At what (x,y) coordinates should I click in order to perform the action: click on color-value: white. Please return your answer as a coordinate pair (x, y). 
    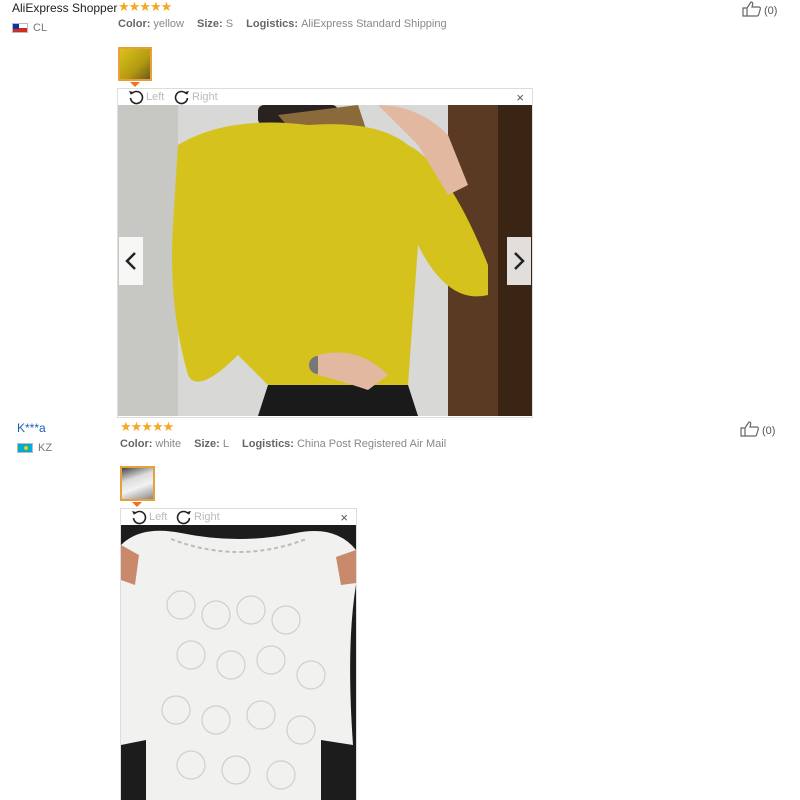
    Looking at the image, I should click on (168, 444).